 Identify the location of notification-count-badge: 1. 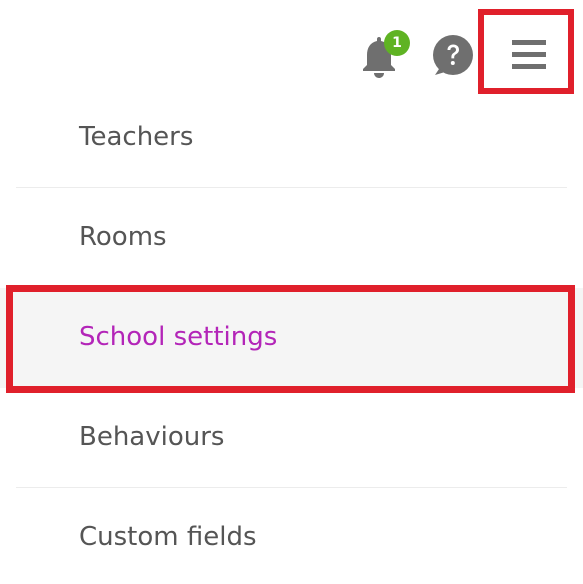
(397, 43).